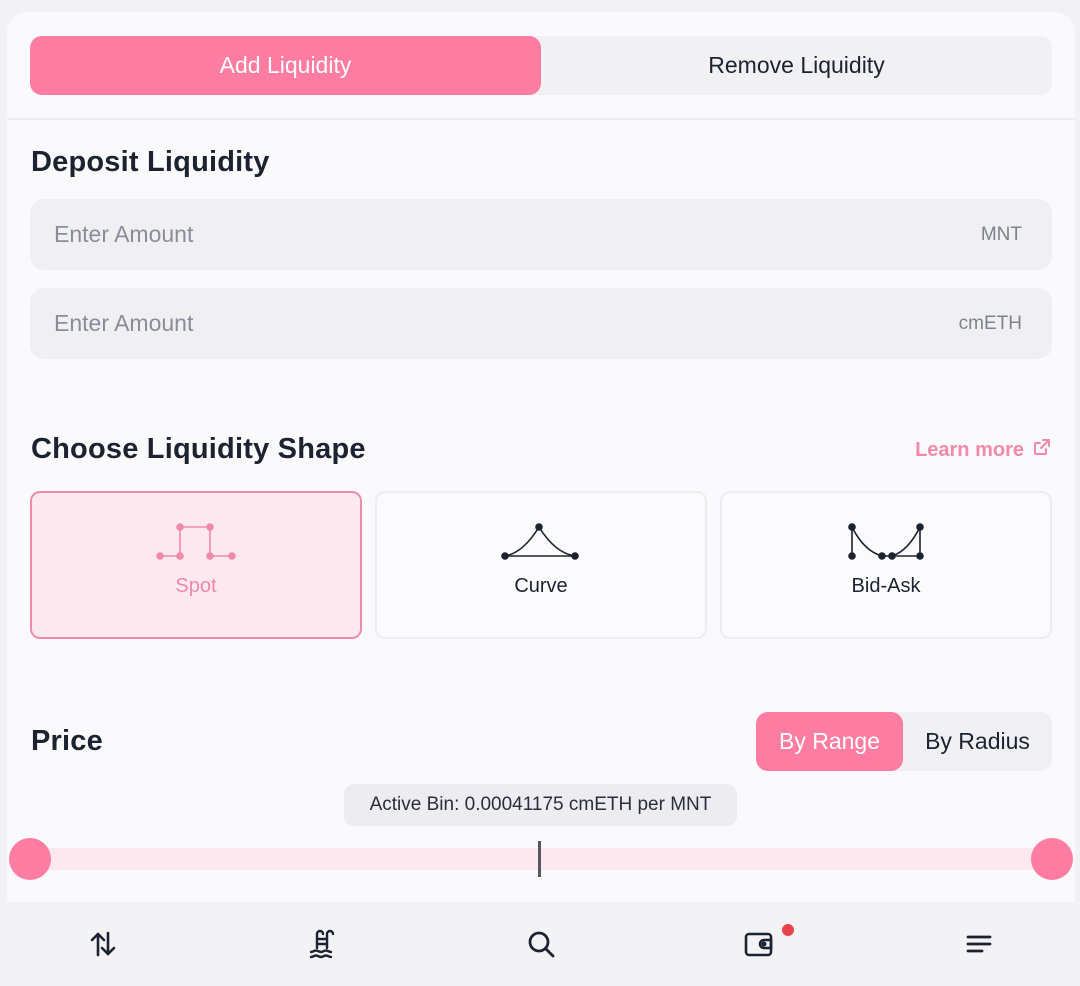  I want to click on wallet-icon, so click(759, 944).